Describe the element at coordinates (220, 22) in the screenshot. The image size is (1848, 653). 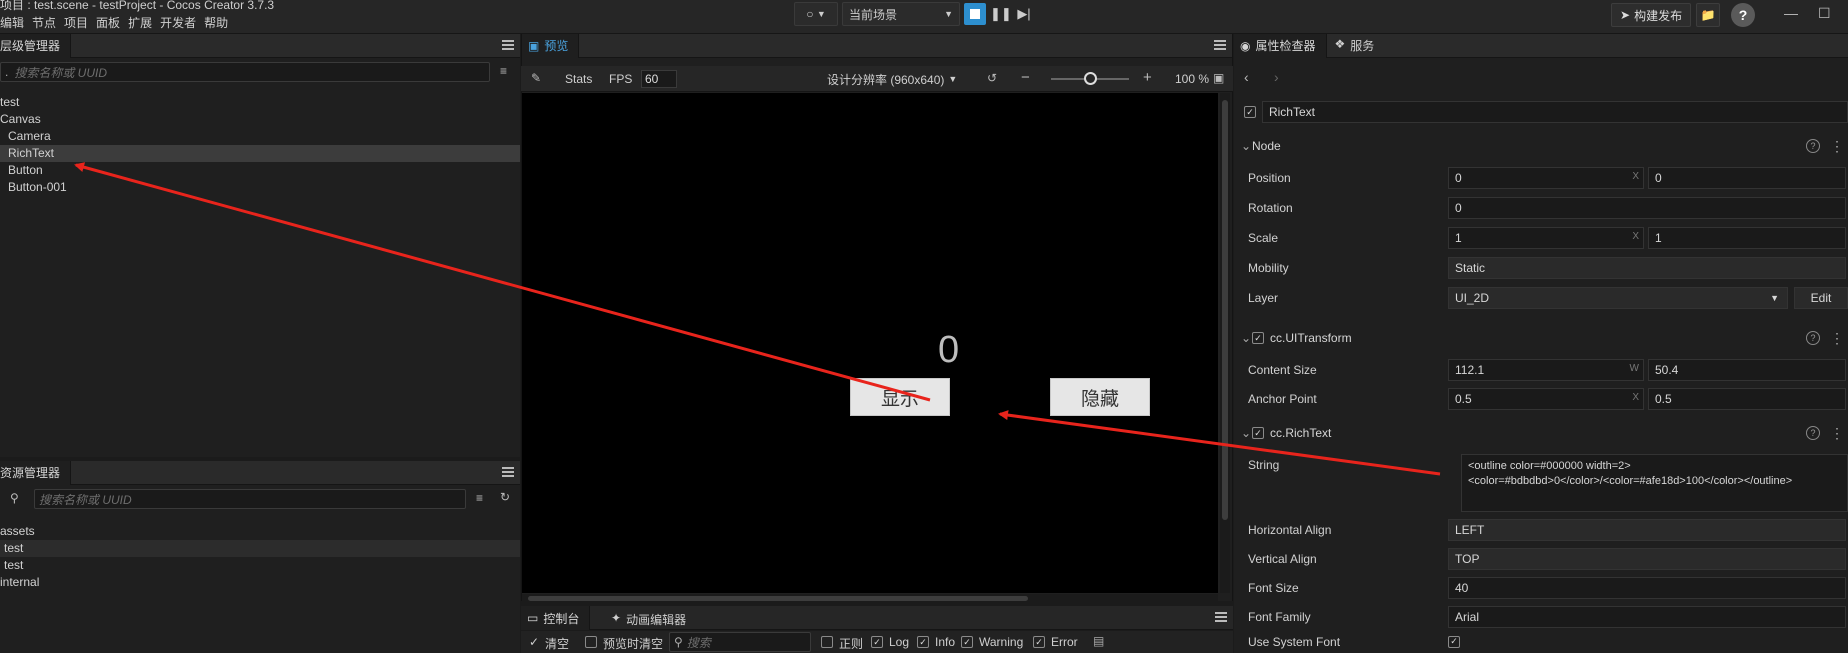
I see `menu-help: 帮助` at that location.